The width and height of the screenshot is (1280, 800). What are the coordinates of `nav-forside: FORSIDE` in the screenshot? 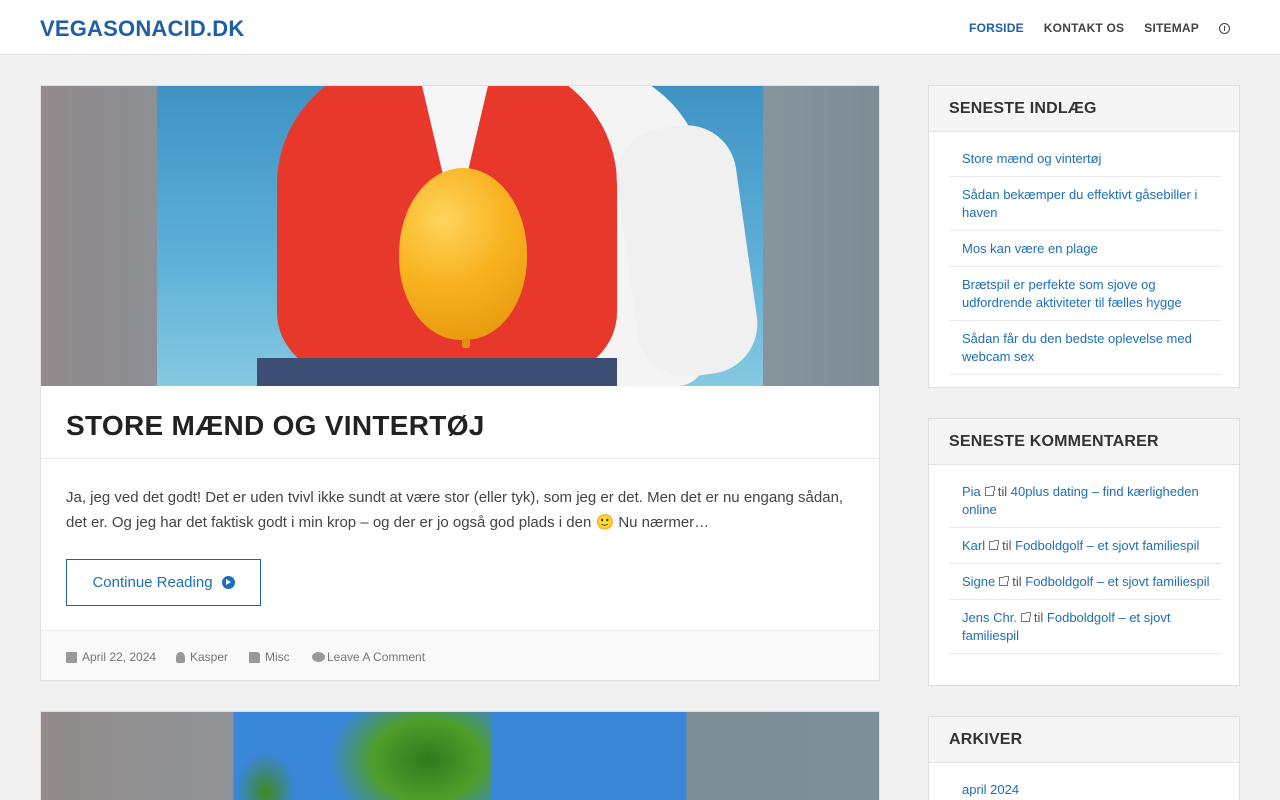 It's located at (996, 28).